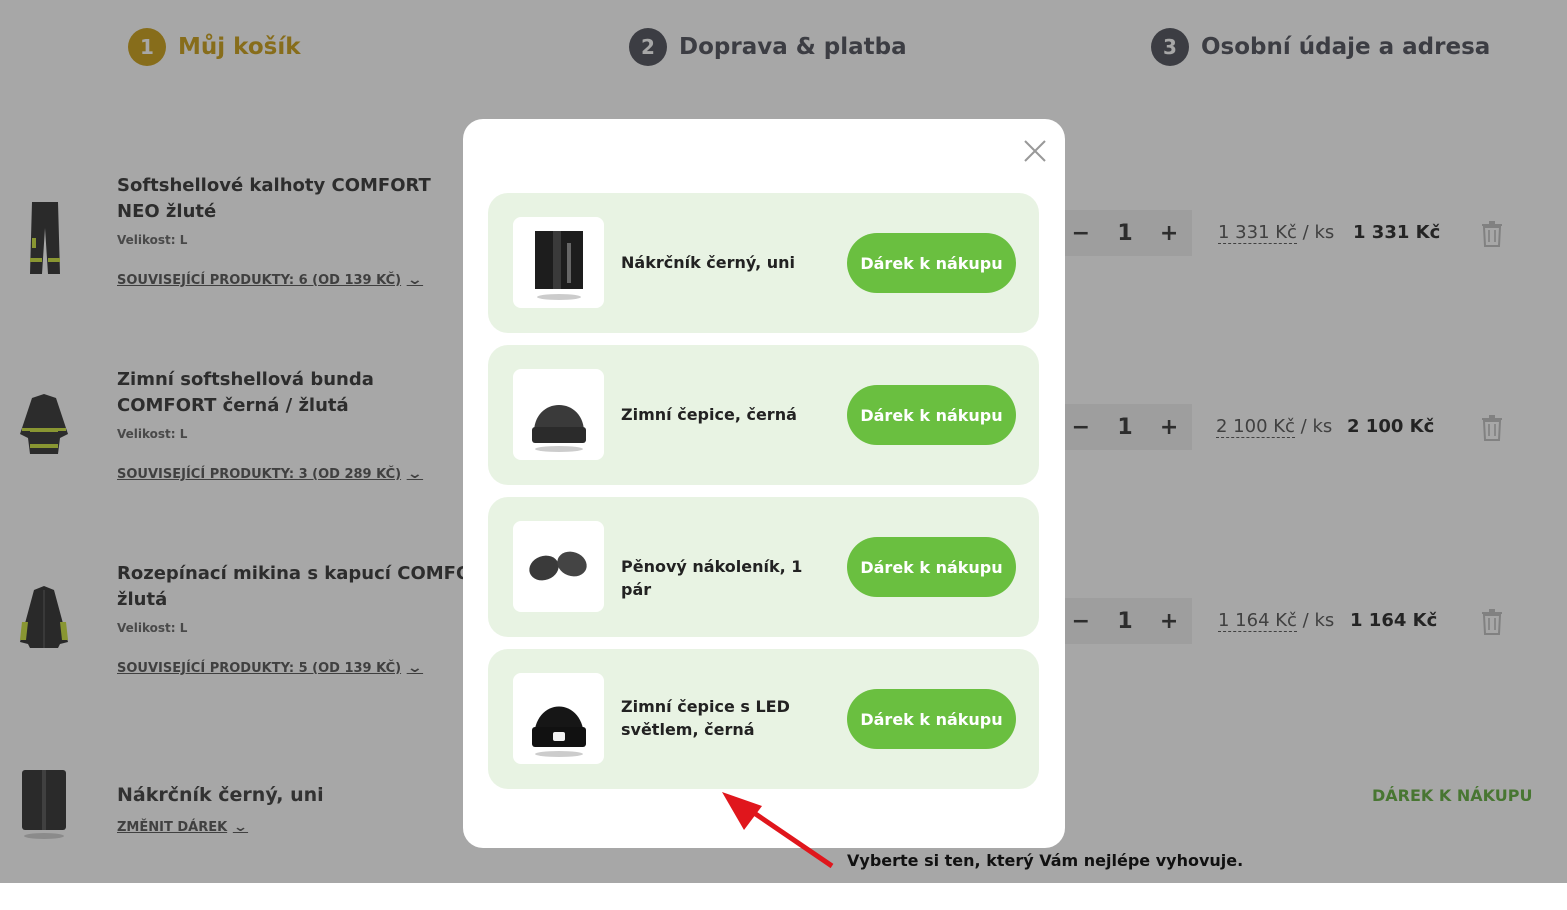 Image resolution: width=1567 pixels, height=910 pixels. Describe the element at coordinates (558, 265) in the screenshot. I see `neck-gaiter-image` at that location.